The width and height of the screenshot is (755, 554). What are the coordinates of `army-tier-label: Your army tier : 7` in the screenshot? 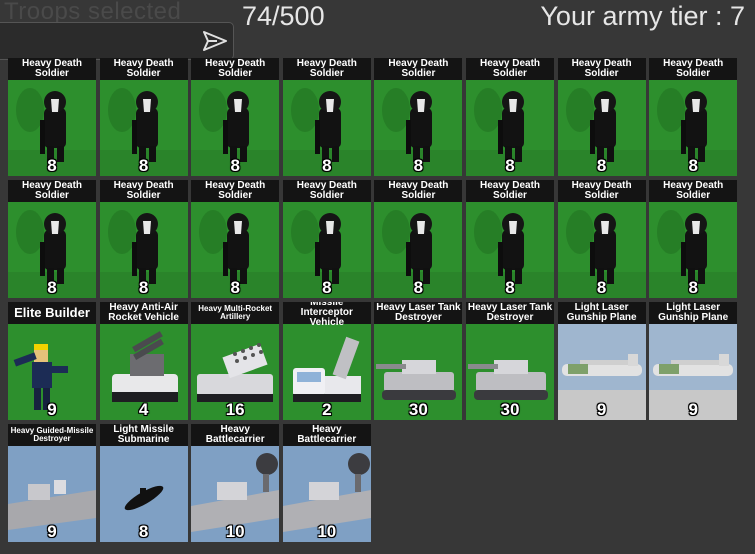 It's located at (642, 16).